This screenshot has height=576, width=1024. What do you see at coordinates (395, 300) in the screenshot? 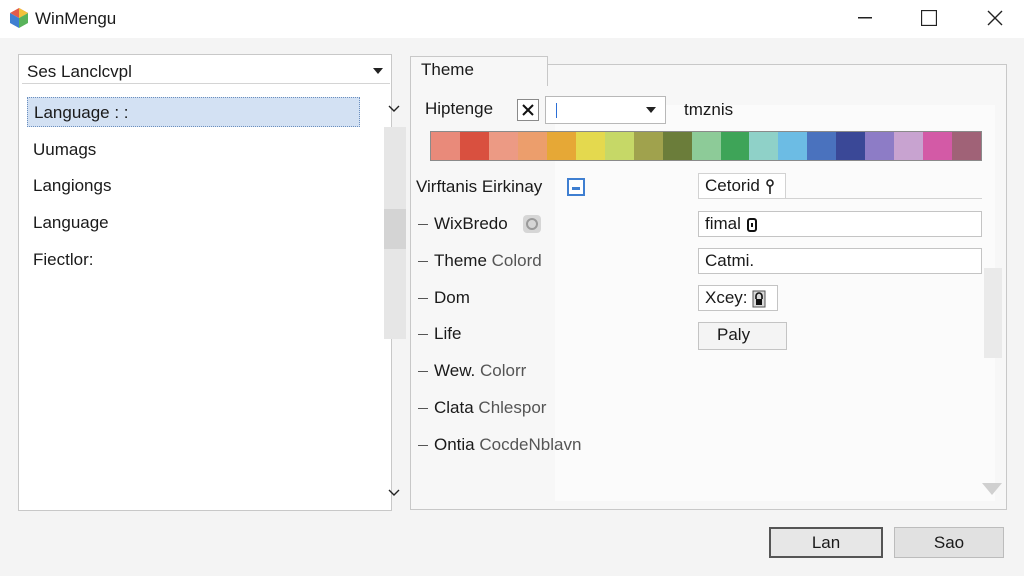
I see `list-scrollbar` at bounding box center [395, 300].